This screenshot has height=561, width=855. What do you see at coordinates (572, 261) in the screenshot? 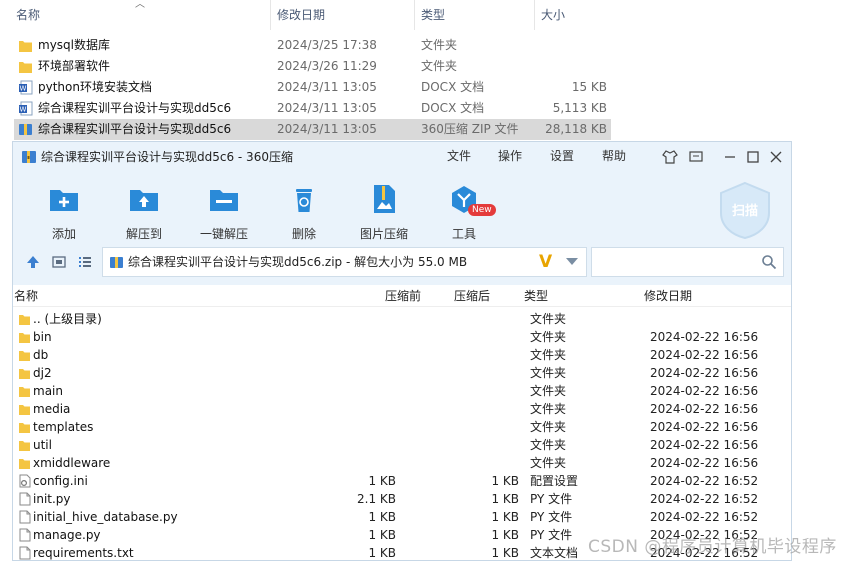
I see `chevron-down-icon` at bounding box center [572, 261].